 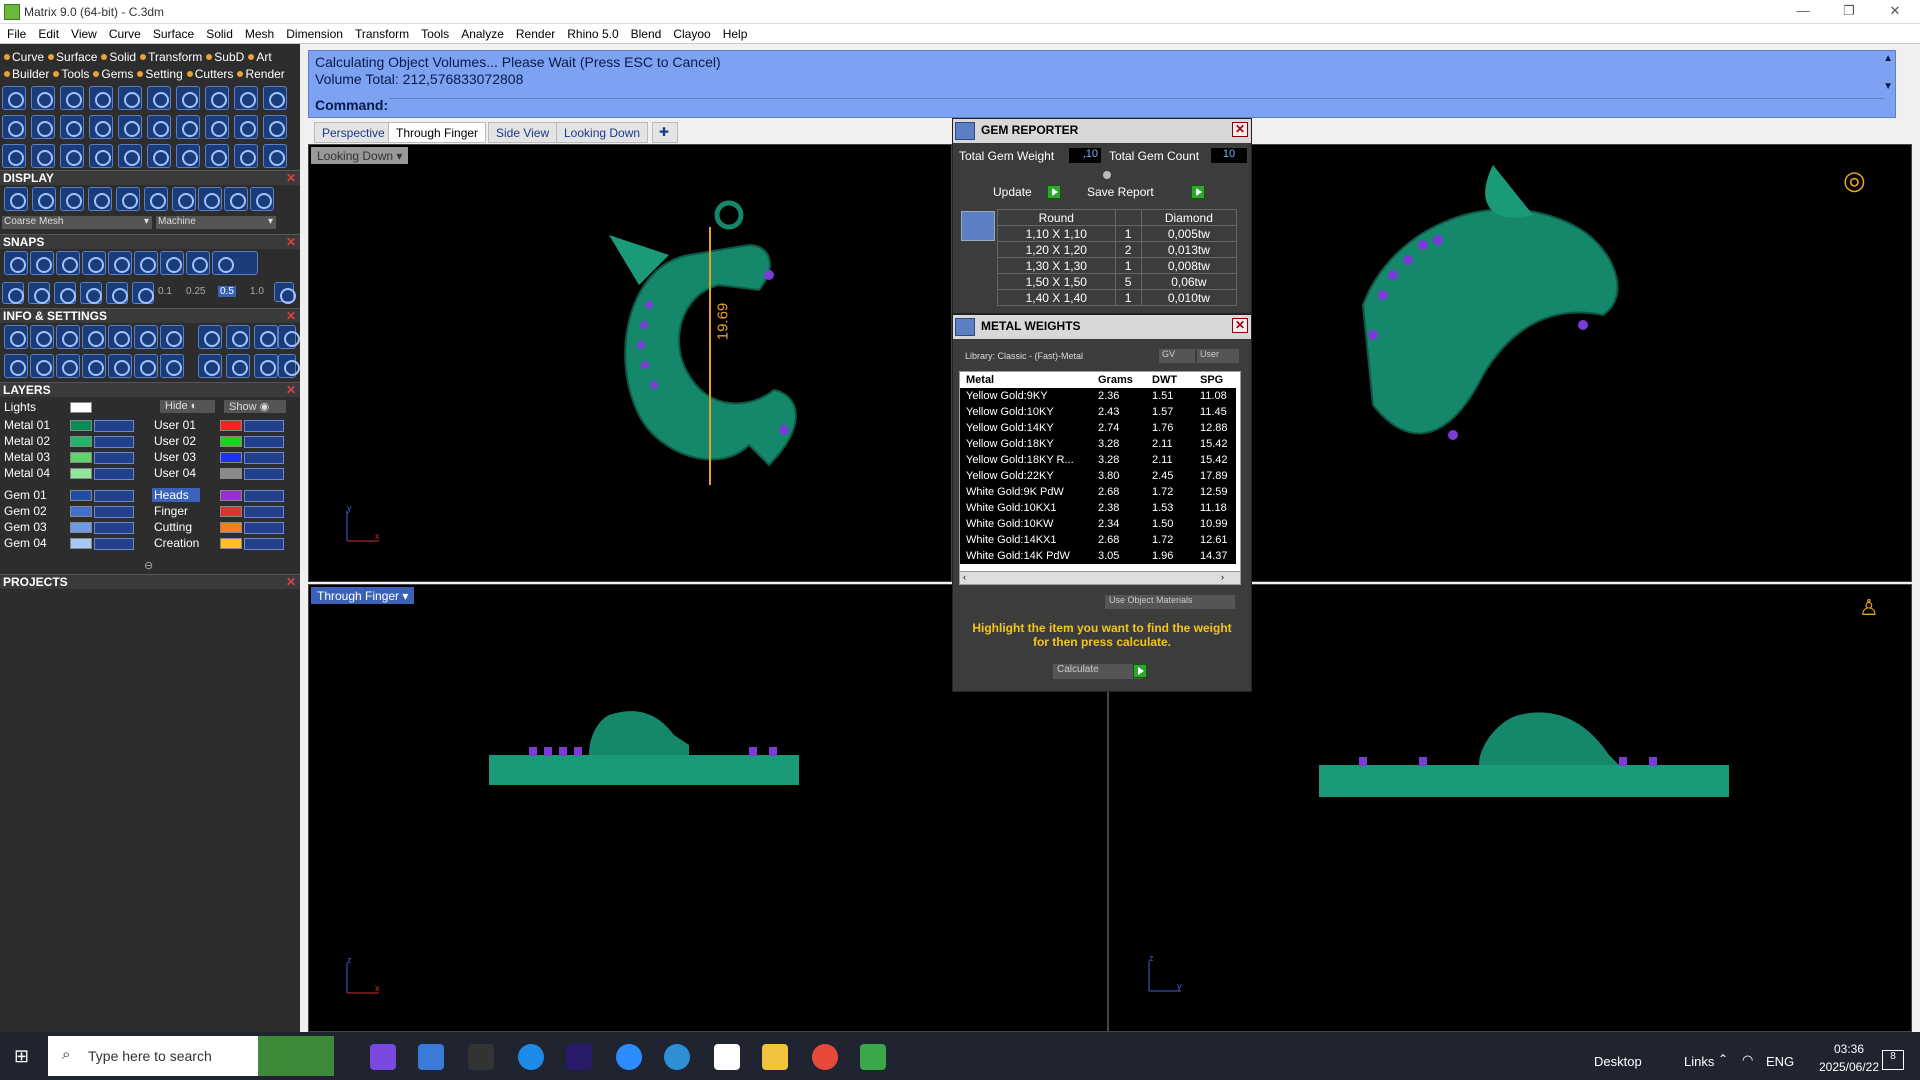 What do you see at coordinates (1895, 12) in the screenshot?
I see `close-button: ✕` at bounding box center [1895, 12].